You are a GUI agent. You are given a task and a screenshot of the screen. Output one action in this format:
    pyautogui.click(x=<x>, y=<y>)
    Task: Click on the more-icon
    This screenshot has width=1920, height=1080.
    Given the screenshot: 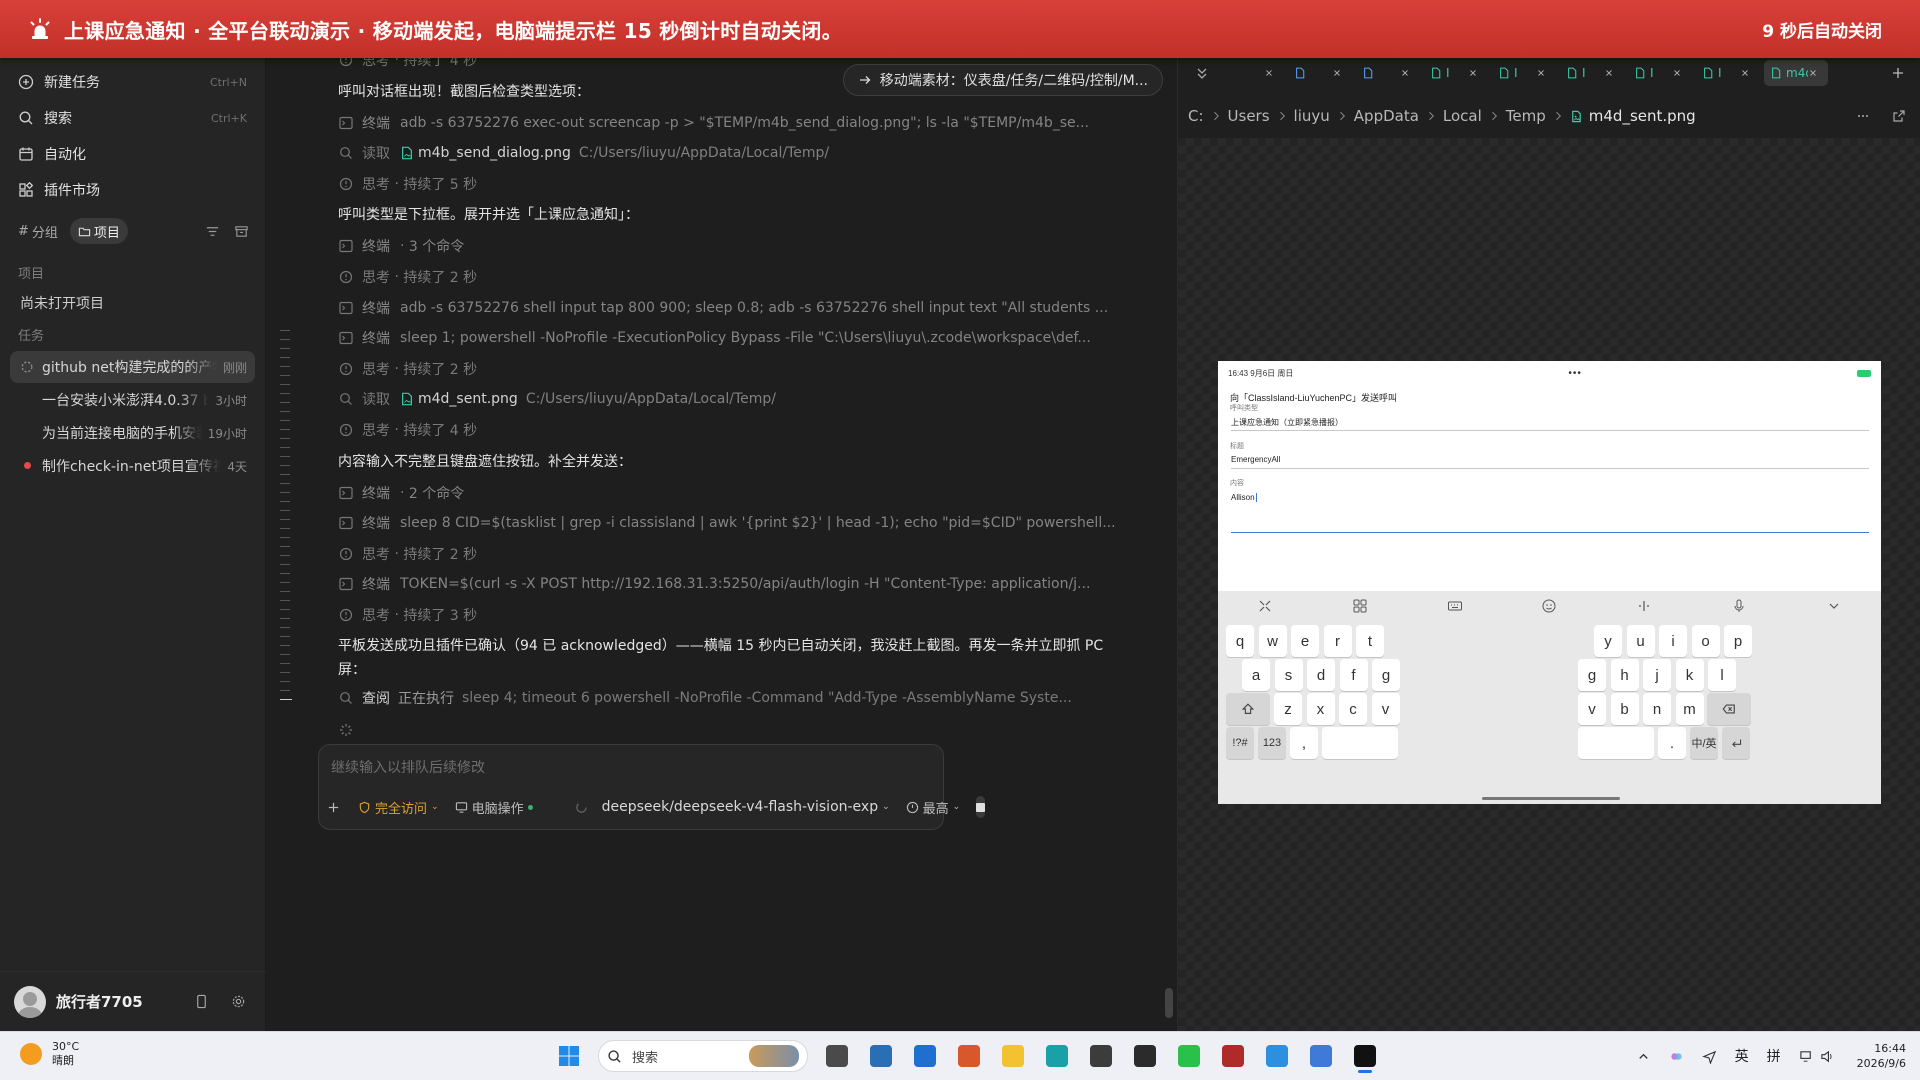 What is the action you would take?
    pyautogui.click(x=1863, y=116)
    